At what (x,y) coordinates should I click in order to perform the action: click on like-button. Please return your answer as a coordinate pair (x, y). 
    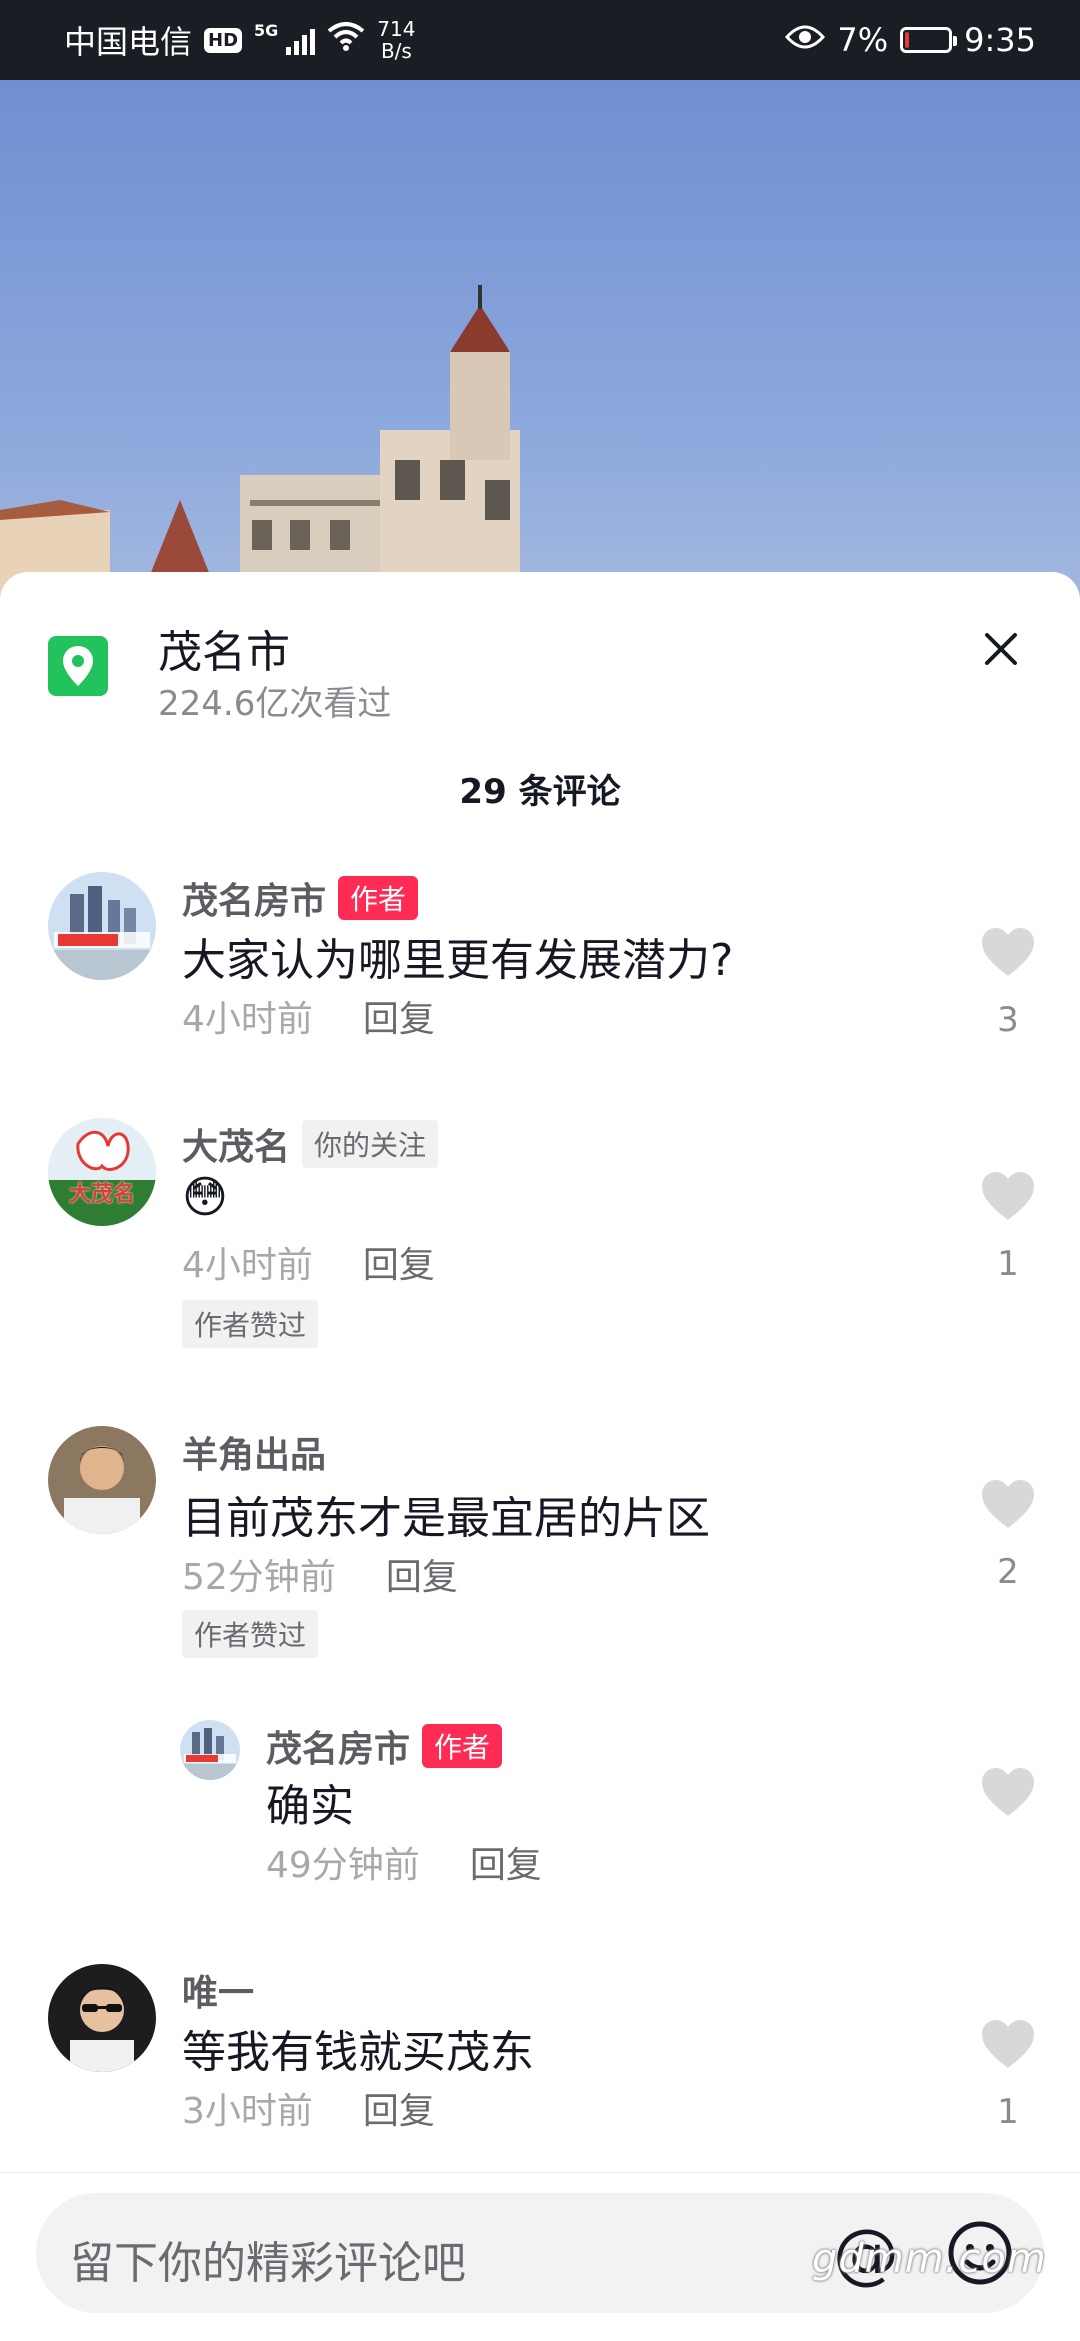
    Looking at the image, I should click on (1008, 1793).